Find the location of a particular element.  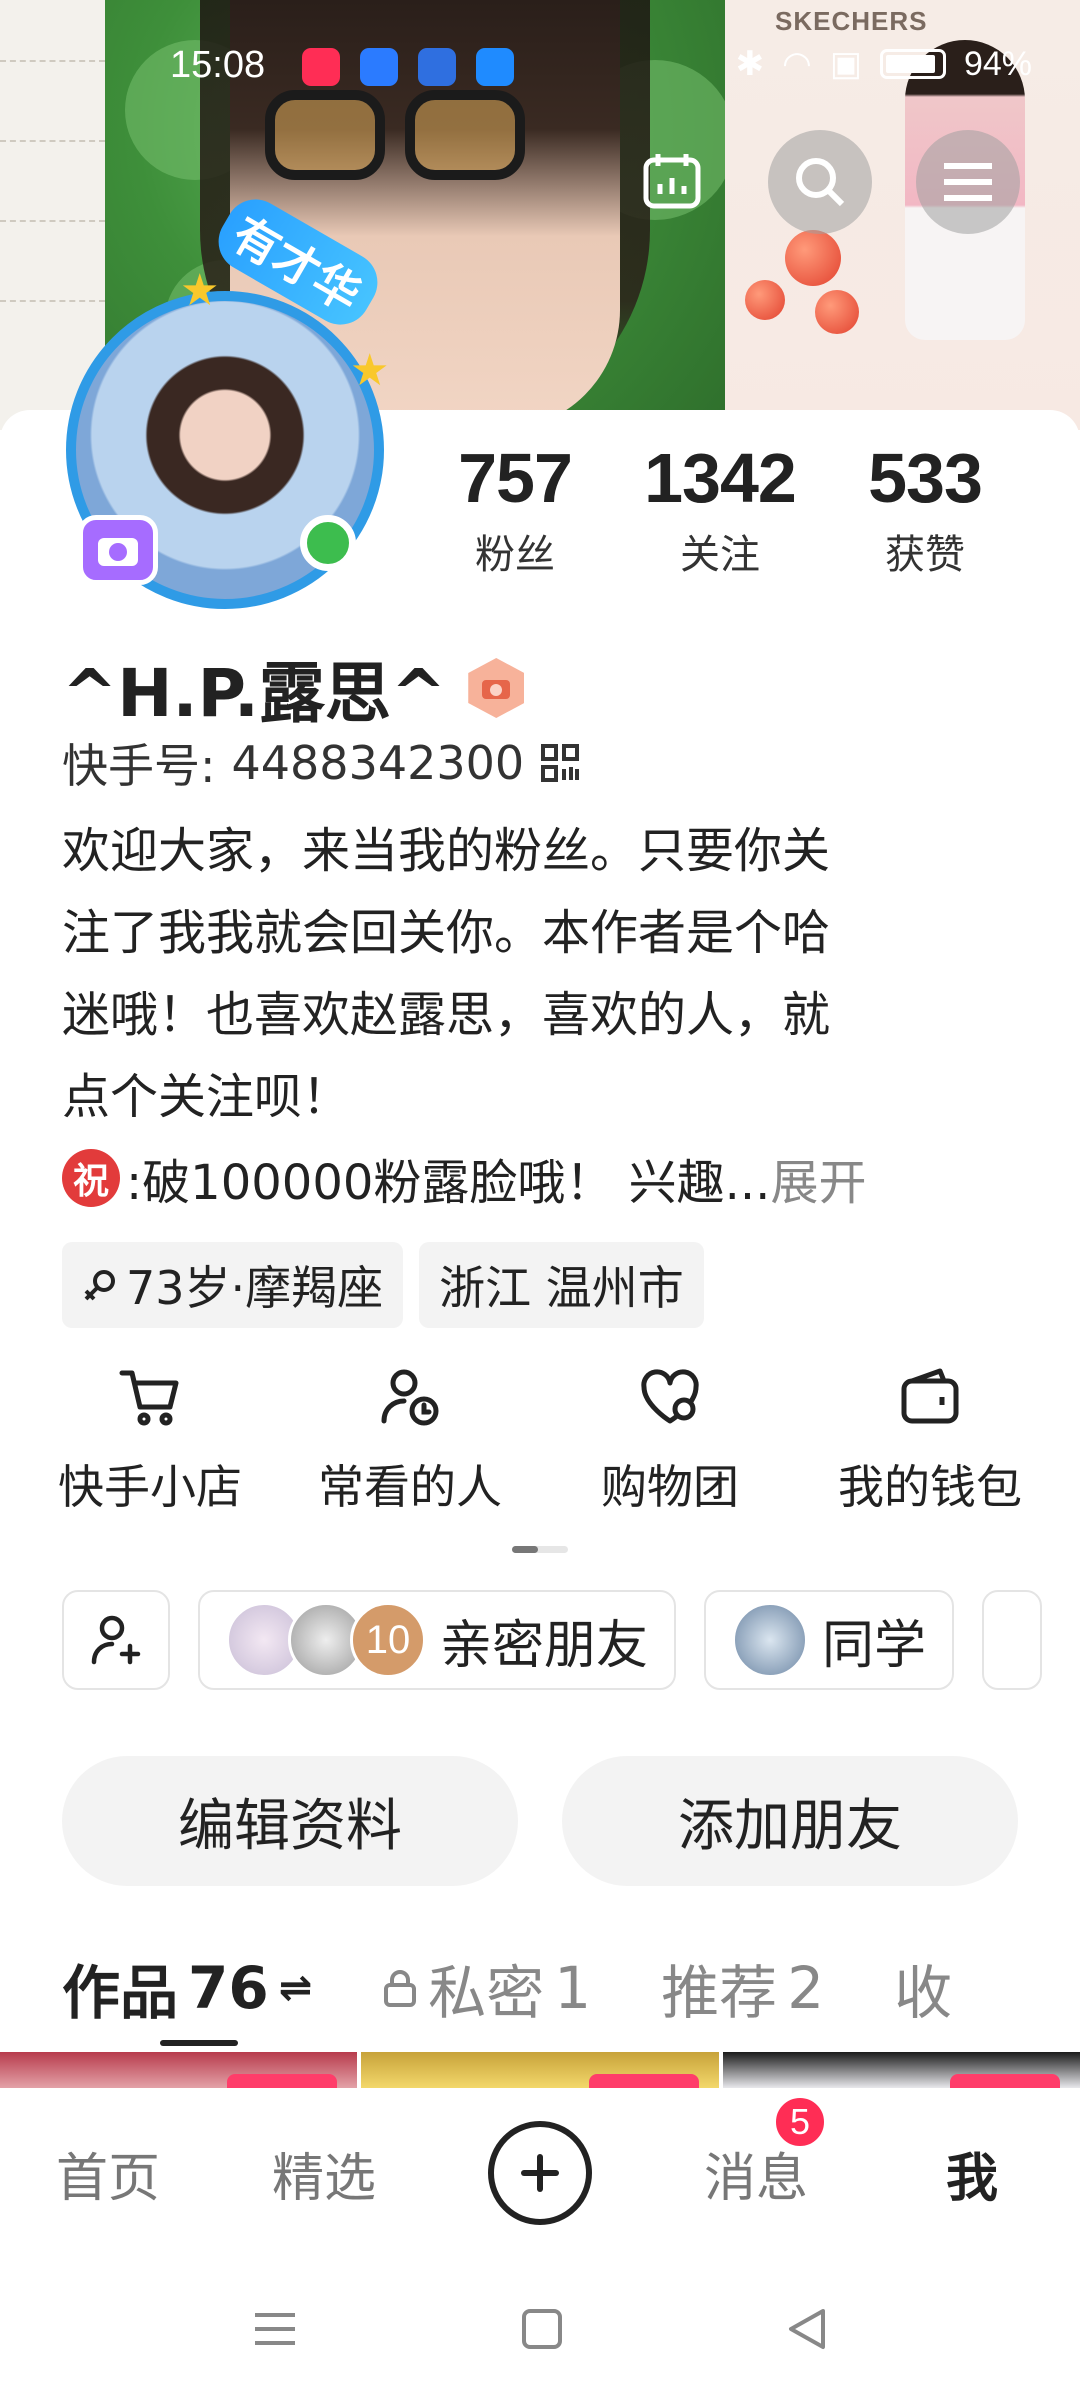

nav-messages-label: 消息 is located at coordinates (755, 2178).